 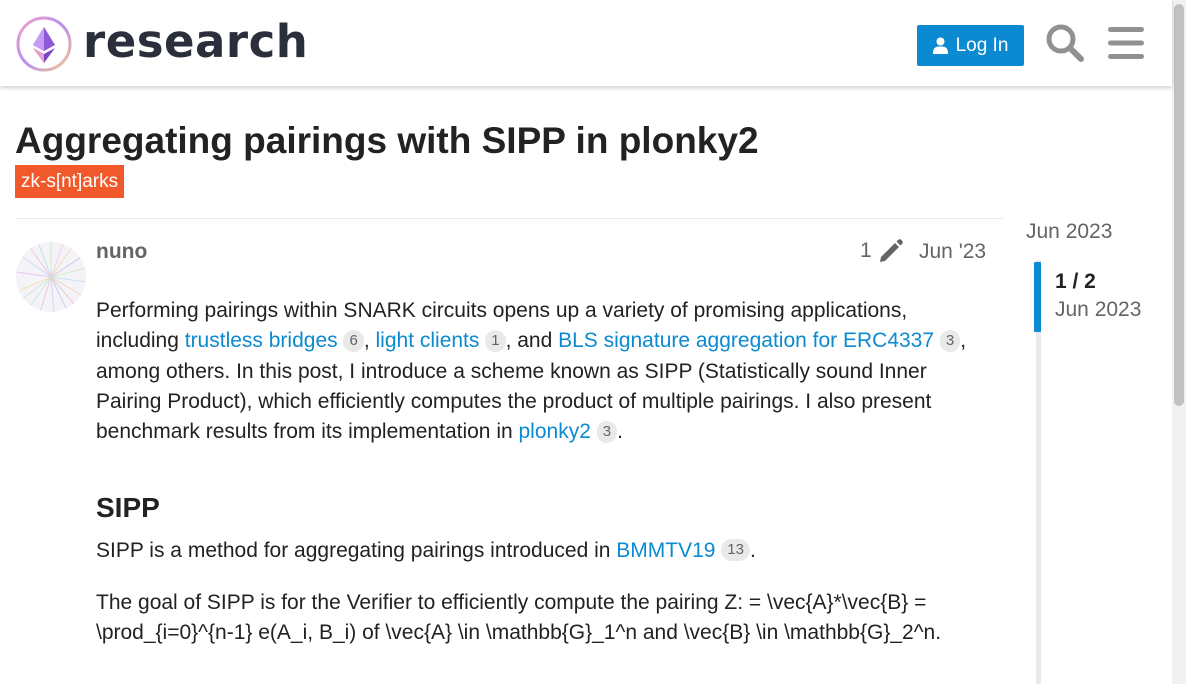 What do you see at coordinates (866, 250) in the screenshot?
I see `edit-count: 1` at bounding box center [866, 250].